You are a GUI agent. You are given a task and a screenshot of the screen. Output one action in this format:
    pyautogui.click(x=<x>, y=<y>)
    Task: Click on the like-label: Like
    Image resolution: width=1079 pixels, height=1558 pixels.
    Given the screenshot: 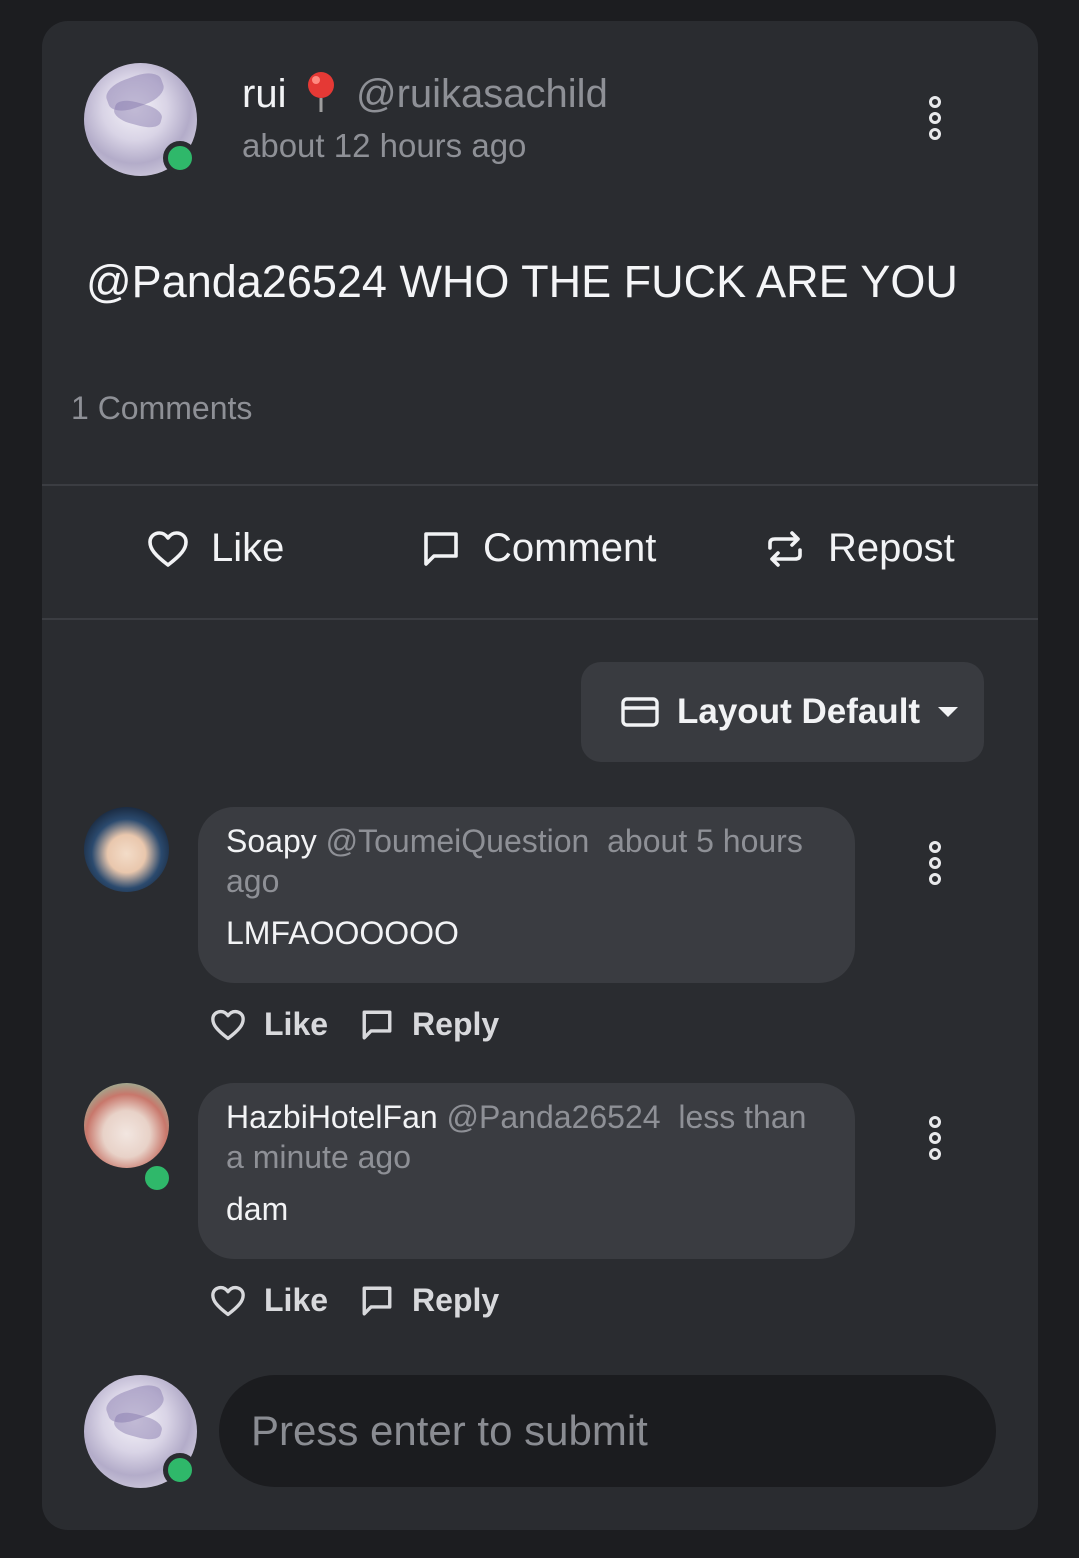 What is the action you would take?
    pyautogui.click(x=248, y=548)
    